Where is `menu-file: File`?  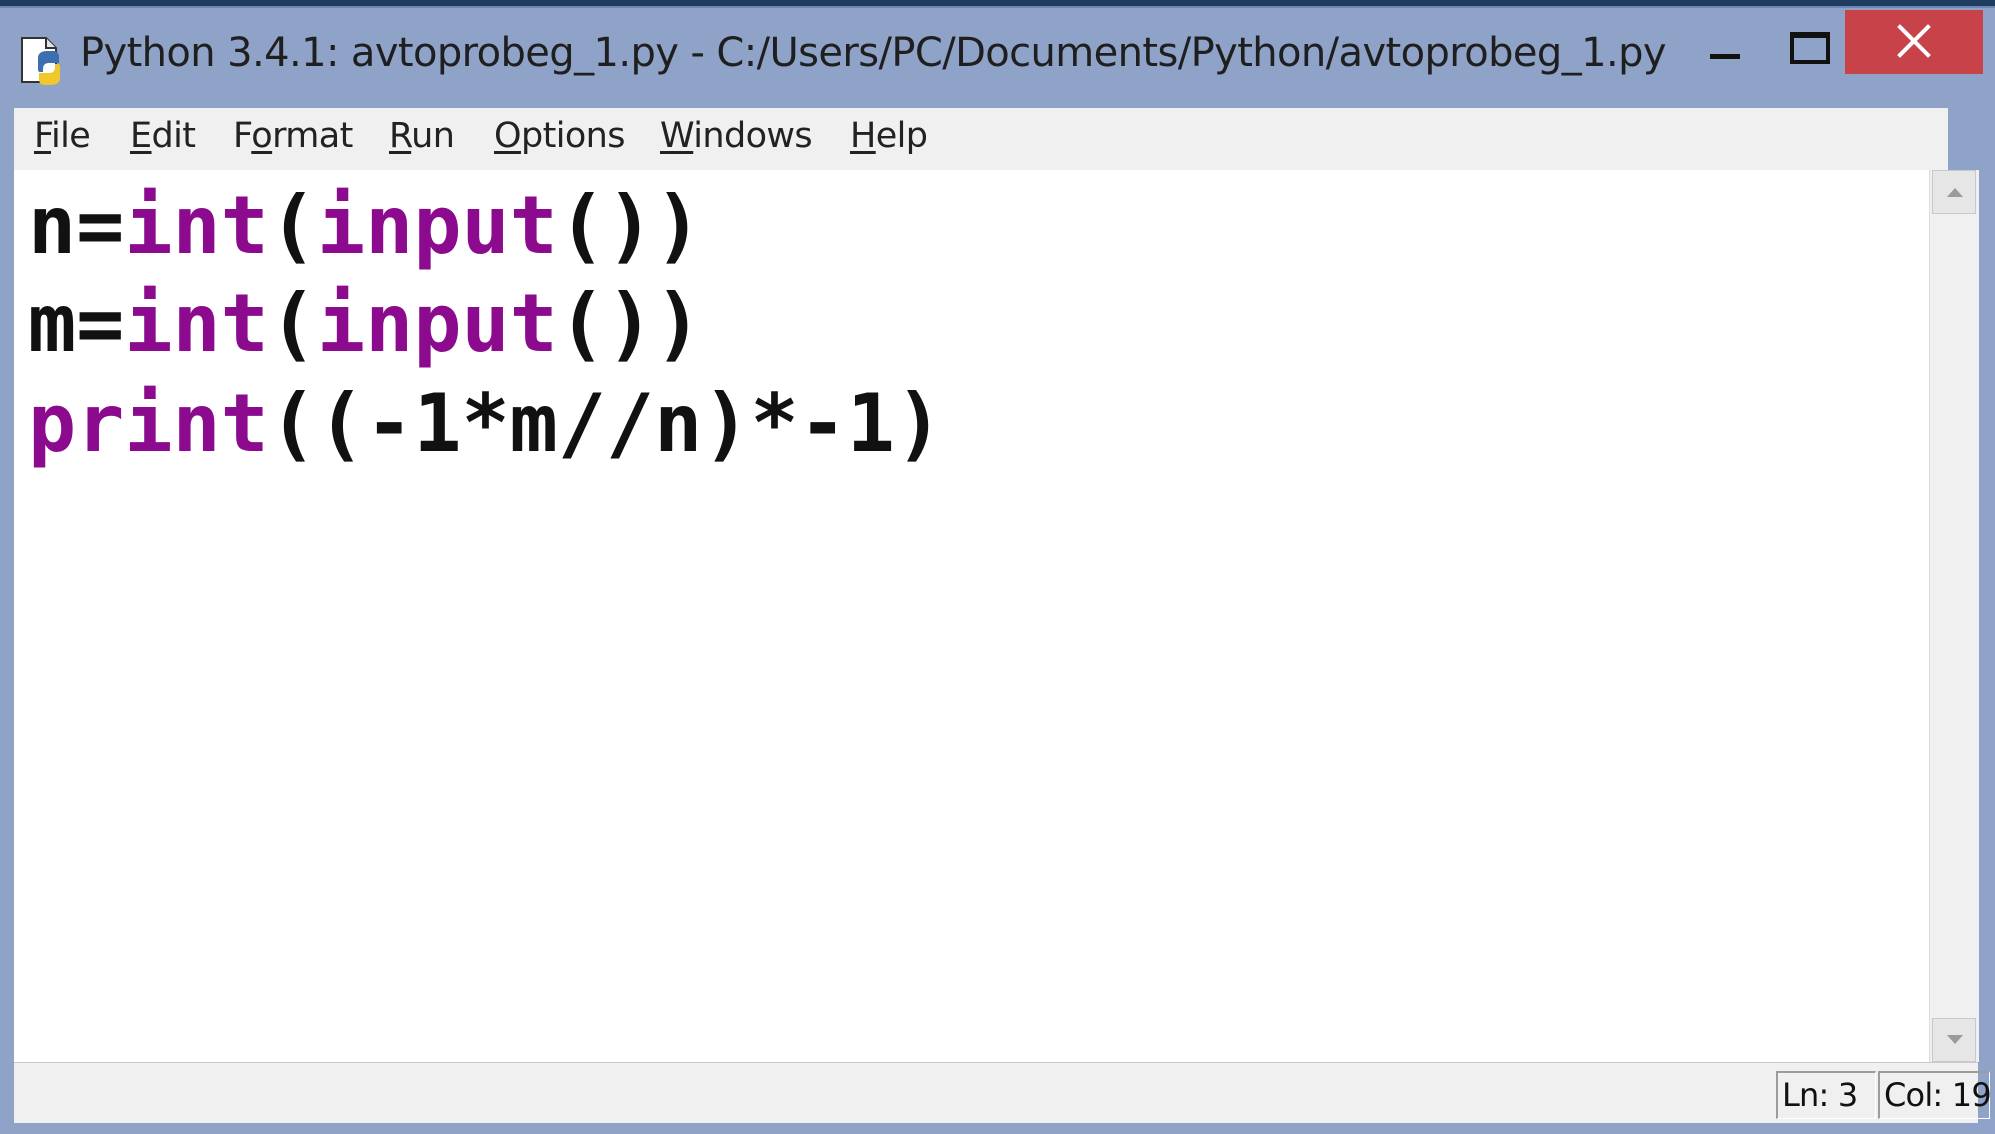
menu-file: File is located at coordinates (62, 136).